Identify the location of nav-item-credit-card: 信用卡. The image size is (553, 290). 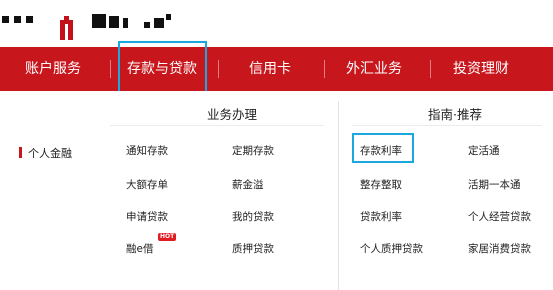
(270, 69).